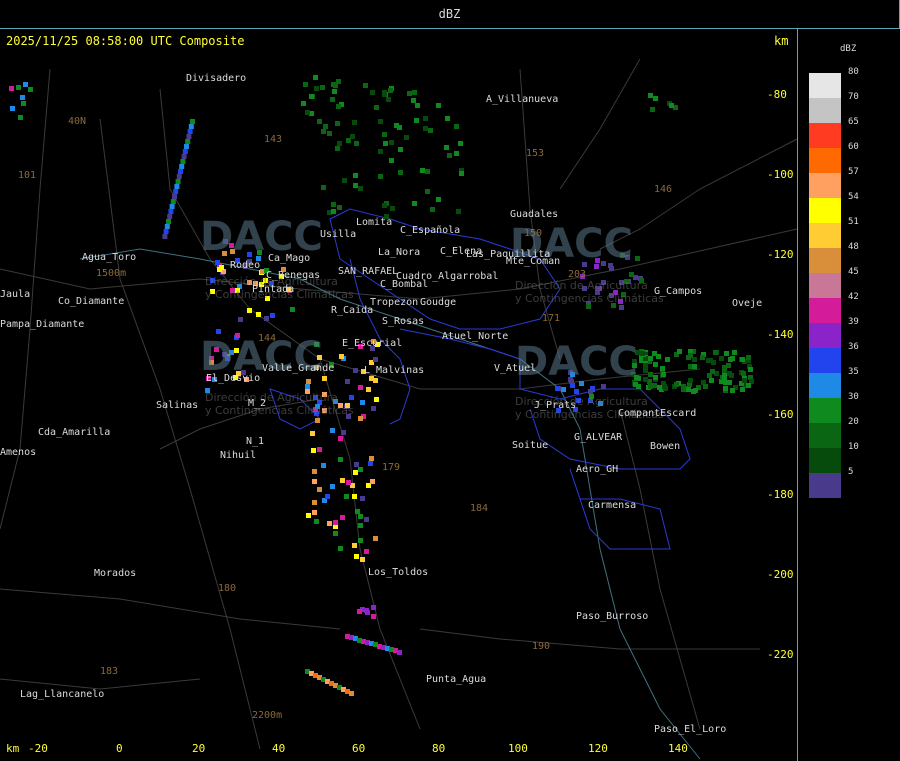 The image size is (900, 761). What do you see at coordinates (555, 405) in the screenshot?
I see `place-label: J_Prats` at bounding box center [555, 405].